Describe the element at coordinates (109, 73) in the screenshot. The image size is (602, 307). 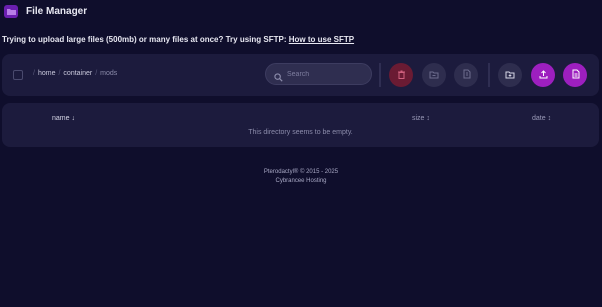
I see `breadcrumb-item-mods: mods` at that location.